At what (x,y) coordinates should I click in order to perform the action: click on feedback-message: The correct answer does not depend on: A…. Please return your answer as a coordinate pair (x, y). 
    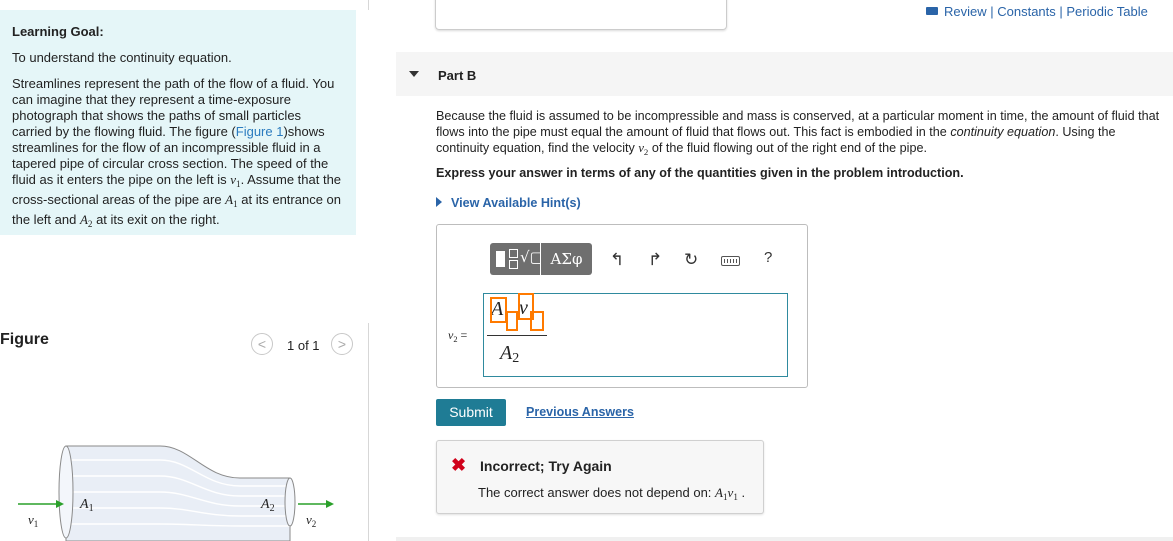
    Looking at the image, I should click on (611, 493).